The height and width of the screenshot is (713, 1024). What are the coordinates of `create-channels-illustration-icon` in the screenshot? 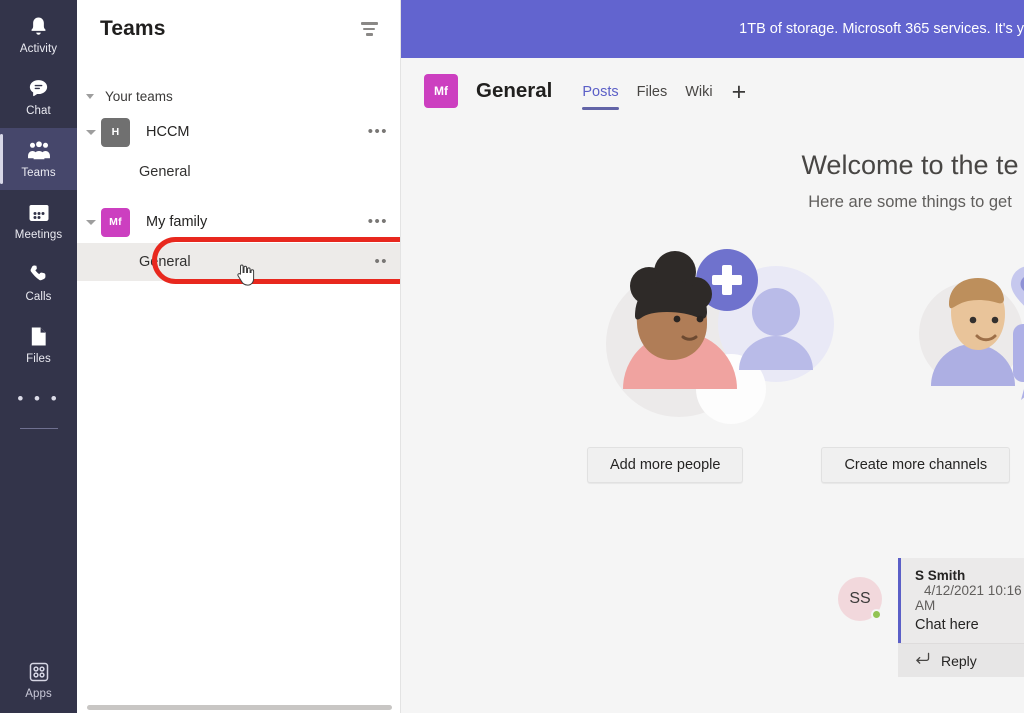 It's located at (966, 331).